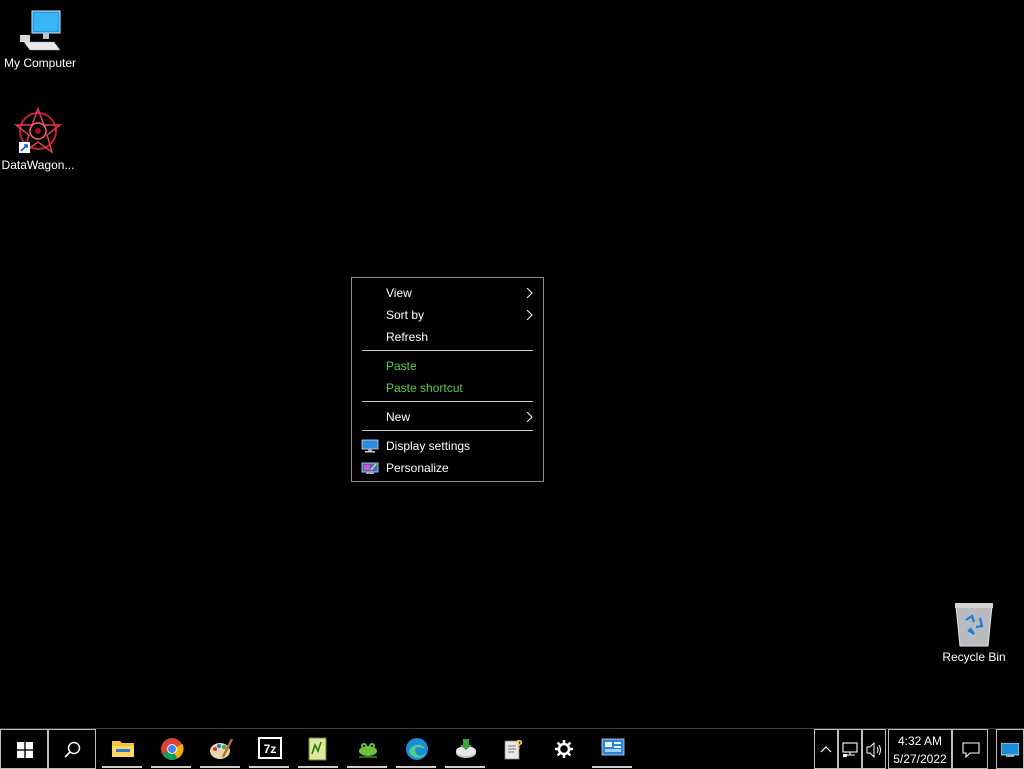 The image size is (1024, 769). I want to click on taskbar: 7z ? 4:32 AM 5/27/2022, so click(512, 748).